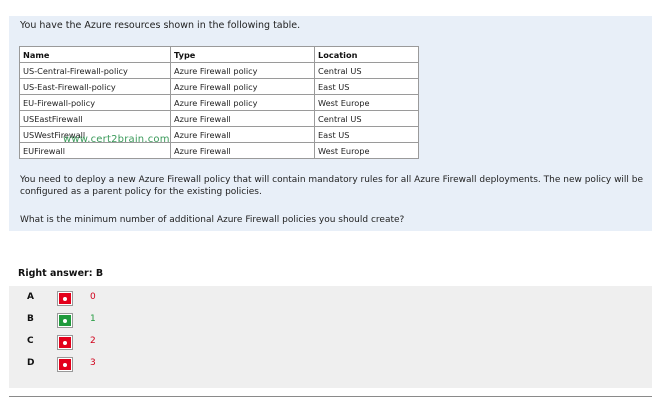 The height and width of the screenshot is (400, 652). What do you see at coordinates (65, 320) in the screenshot?
I see `correct-marker-icon` at bounding box center [65, 320].